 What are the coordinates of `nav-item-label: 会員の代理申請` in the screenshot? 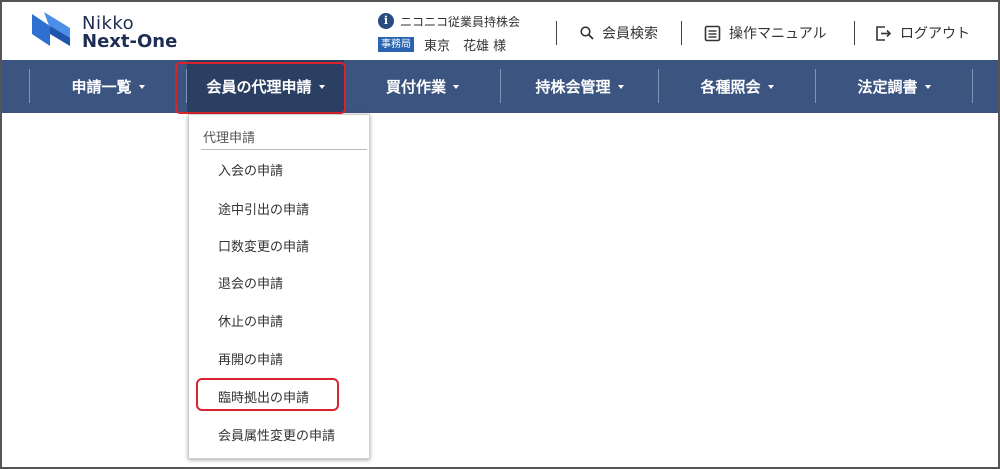 It's located at (259, 87).